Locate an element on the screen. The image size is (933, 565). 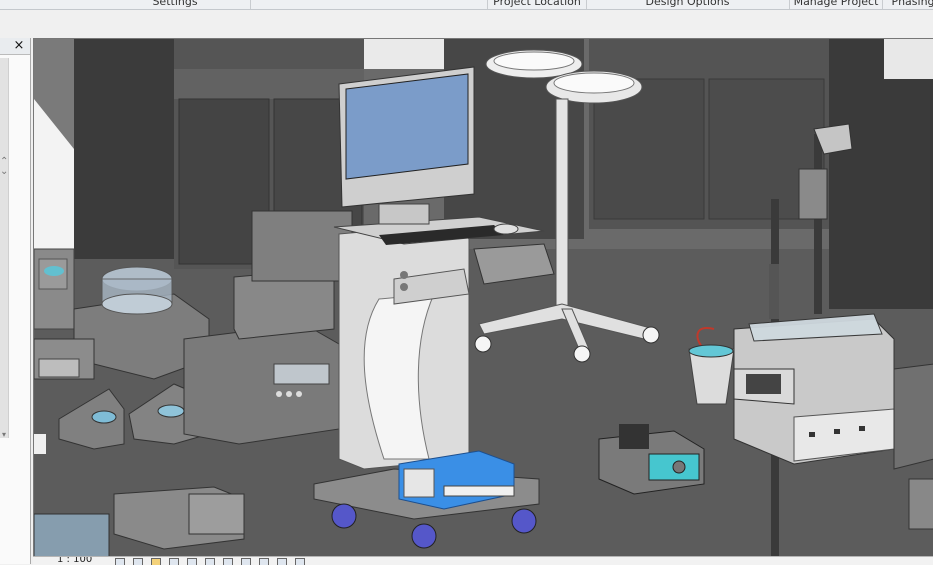
ribbon-panel-phasing: Phasing is located at coordinates (908, 4).